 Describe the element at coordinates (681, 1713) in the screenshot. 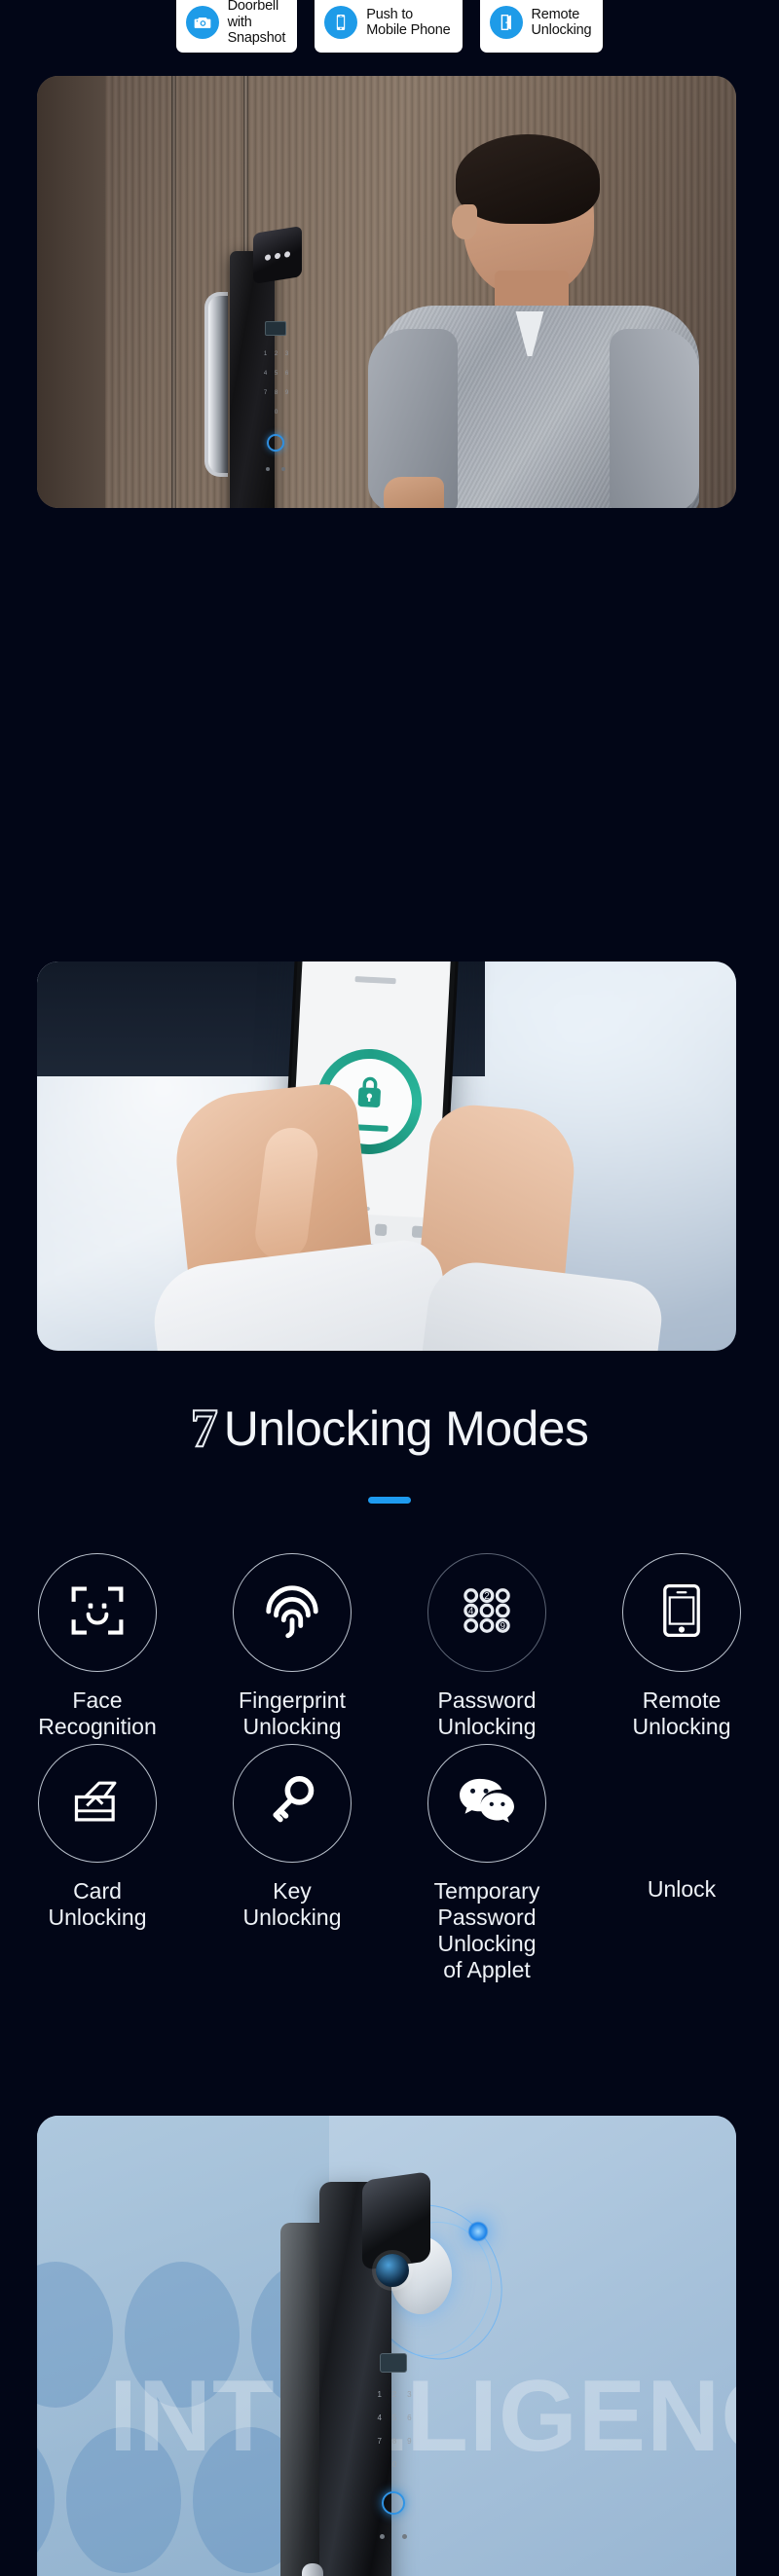

I see `mode-label: Remote Unlocking` at that location.